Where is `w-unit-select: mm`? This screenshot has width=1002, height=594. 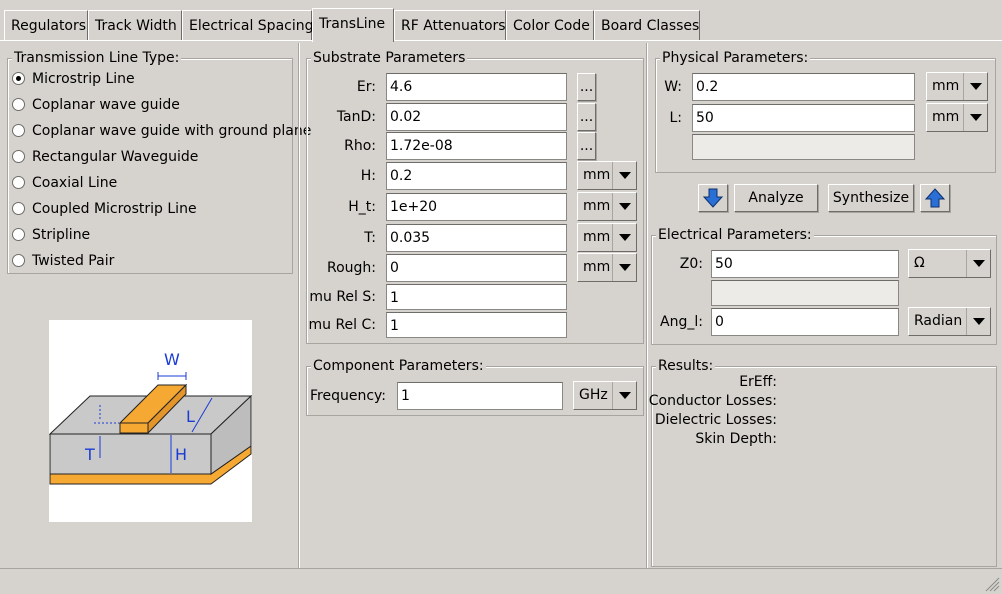
w-unit-select: mm is located at coordinates (957, 86).